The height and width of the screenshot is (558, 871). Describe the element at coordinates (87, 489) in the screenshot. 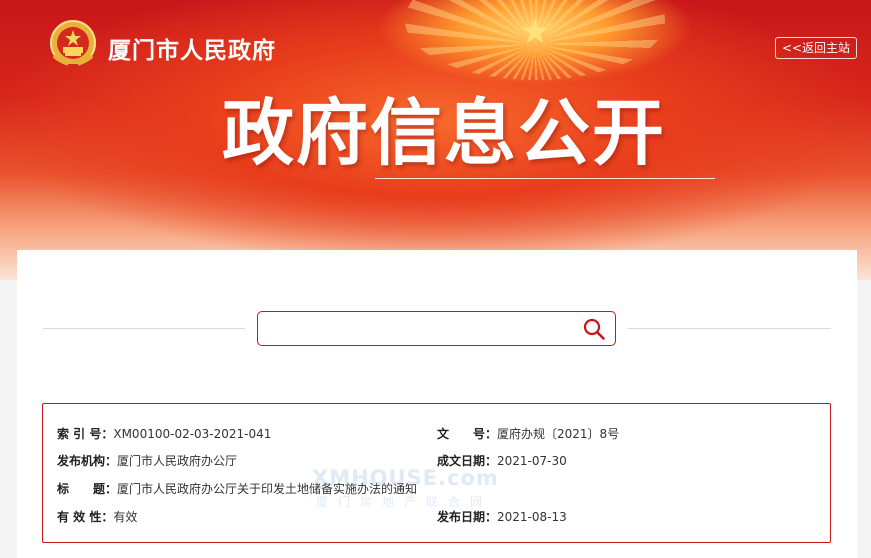

I see `title-label: 标 题：` at that location.